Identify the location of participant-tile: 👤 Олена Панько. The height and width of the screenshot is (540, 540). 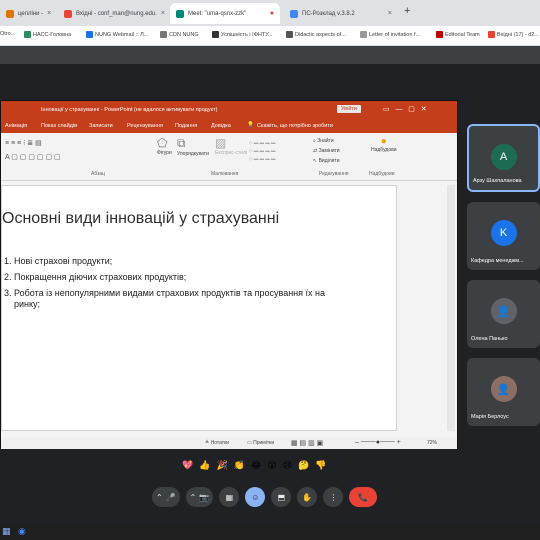
(503, 314).